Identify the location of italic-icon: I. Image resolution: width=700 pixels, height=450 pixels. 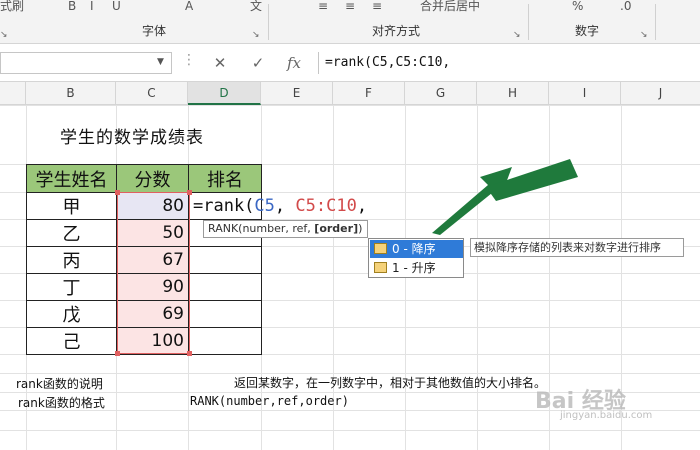
(92, 7).